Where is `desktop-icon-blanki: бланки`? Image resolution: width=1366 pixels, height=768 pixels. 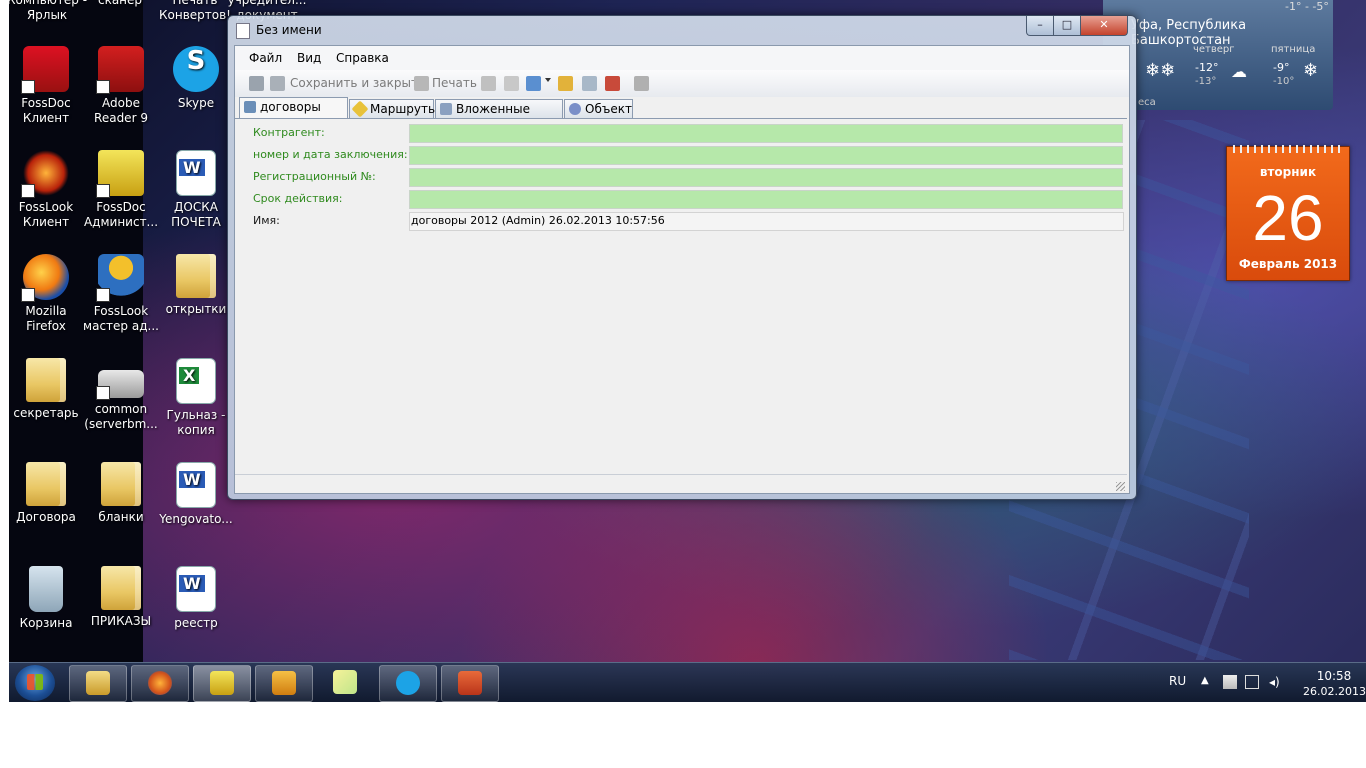 desktop-icon-blanki: бланки is located at coordinates (121, 493).